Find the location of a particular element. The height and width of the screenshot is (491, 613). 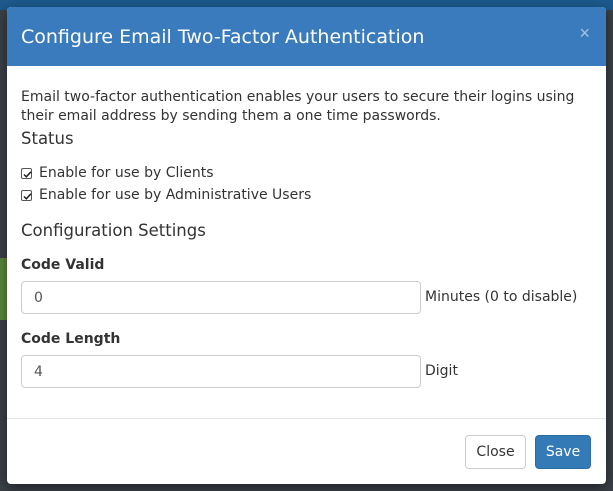

code-valid-input is located at coordinates (221, 297).